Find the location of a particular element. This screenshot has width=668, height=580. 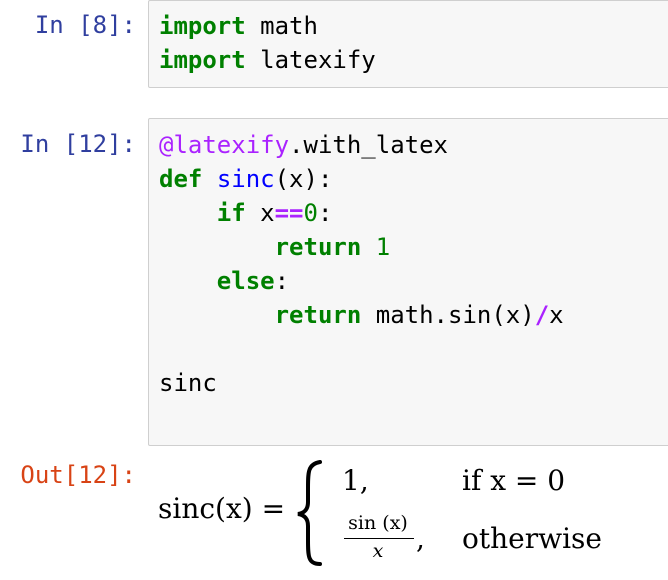

code-token: / is located at coordinates (542, 315).